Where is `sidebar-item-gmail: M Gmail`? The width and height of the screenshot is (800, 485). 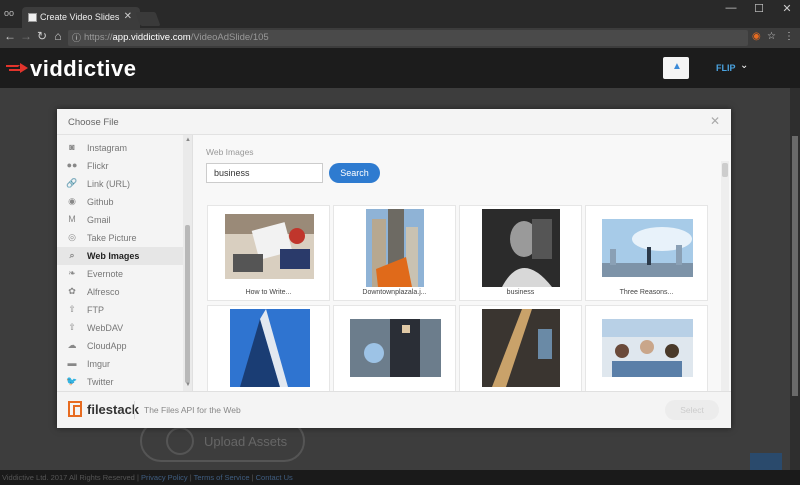
sidebar-item-gmail: M Gmail is located at coordinates (120, 220).